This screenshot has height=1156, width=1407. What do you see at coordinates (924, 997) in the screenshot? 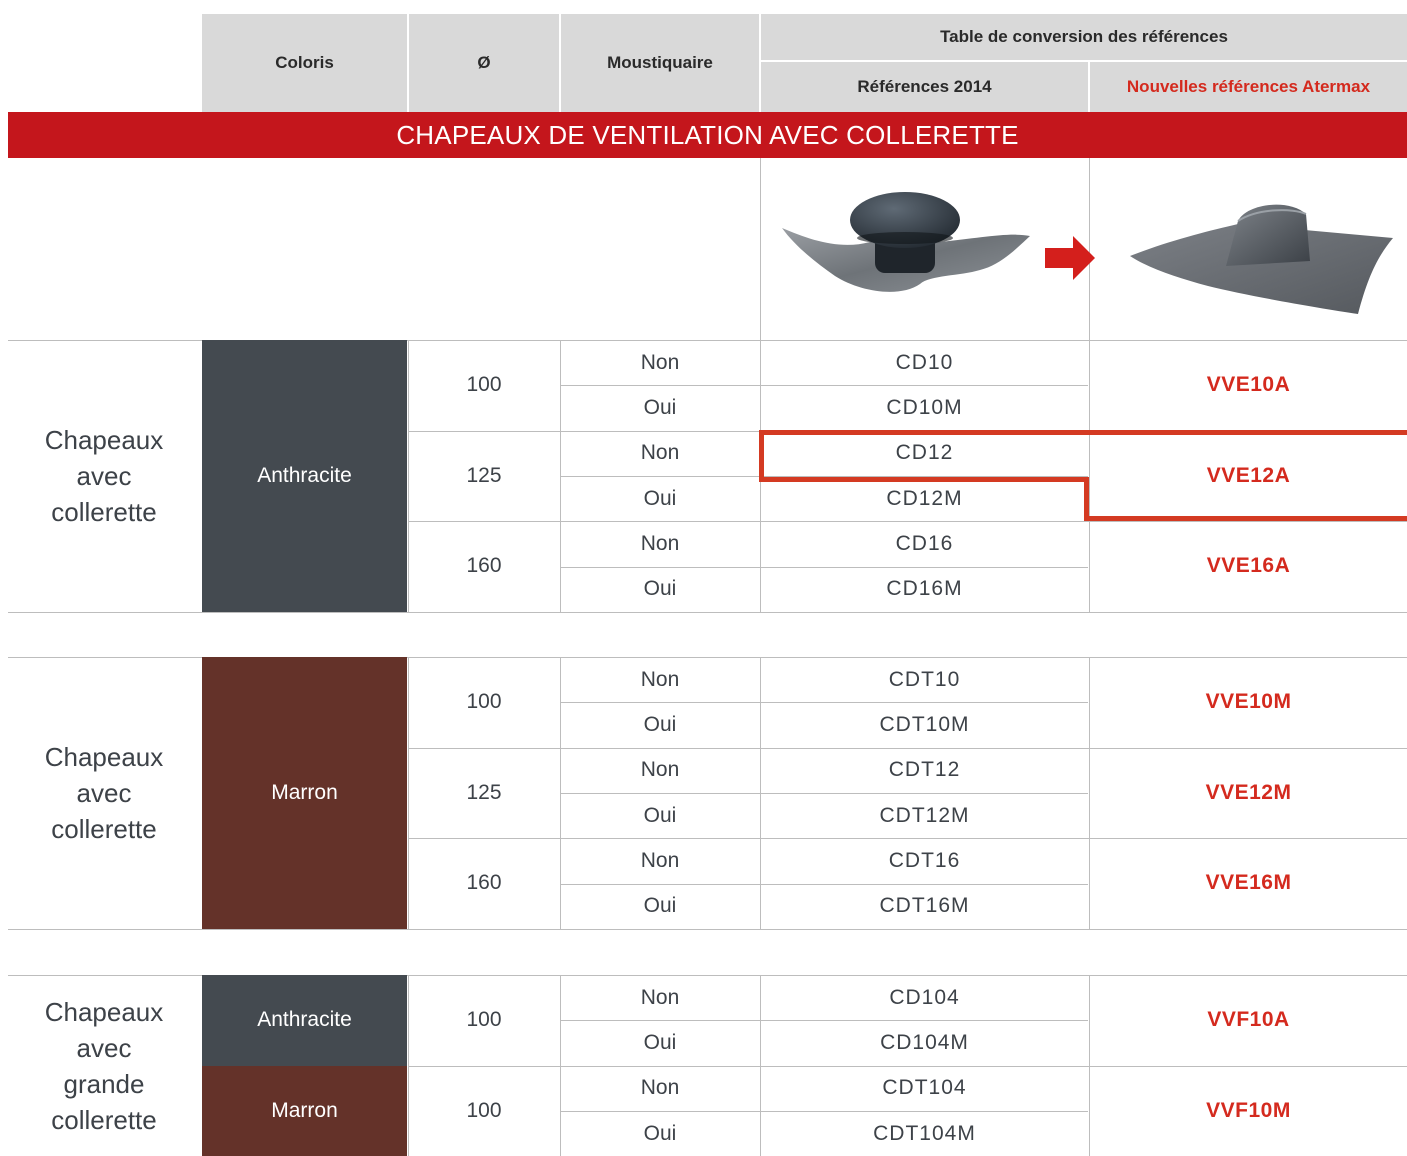
I see `reference-2014-cell: CD104` at bounding box center [924, 997].